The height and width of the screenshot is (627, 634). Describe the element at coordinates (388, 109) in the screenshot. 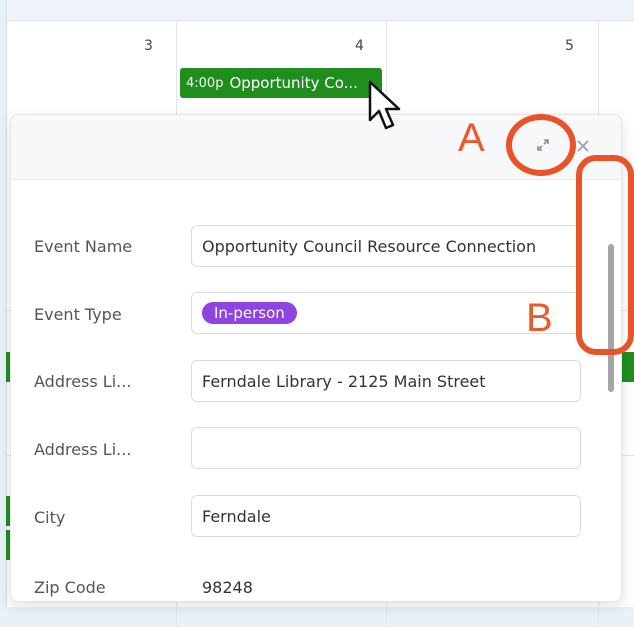

I see `mouse-cursor-icon` at that location.